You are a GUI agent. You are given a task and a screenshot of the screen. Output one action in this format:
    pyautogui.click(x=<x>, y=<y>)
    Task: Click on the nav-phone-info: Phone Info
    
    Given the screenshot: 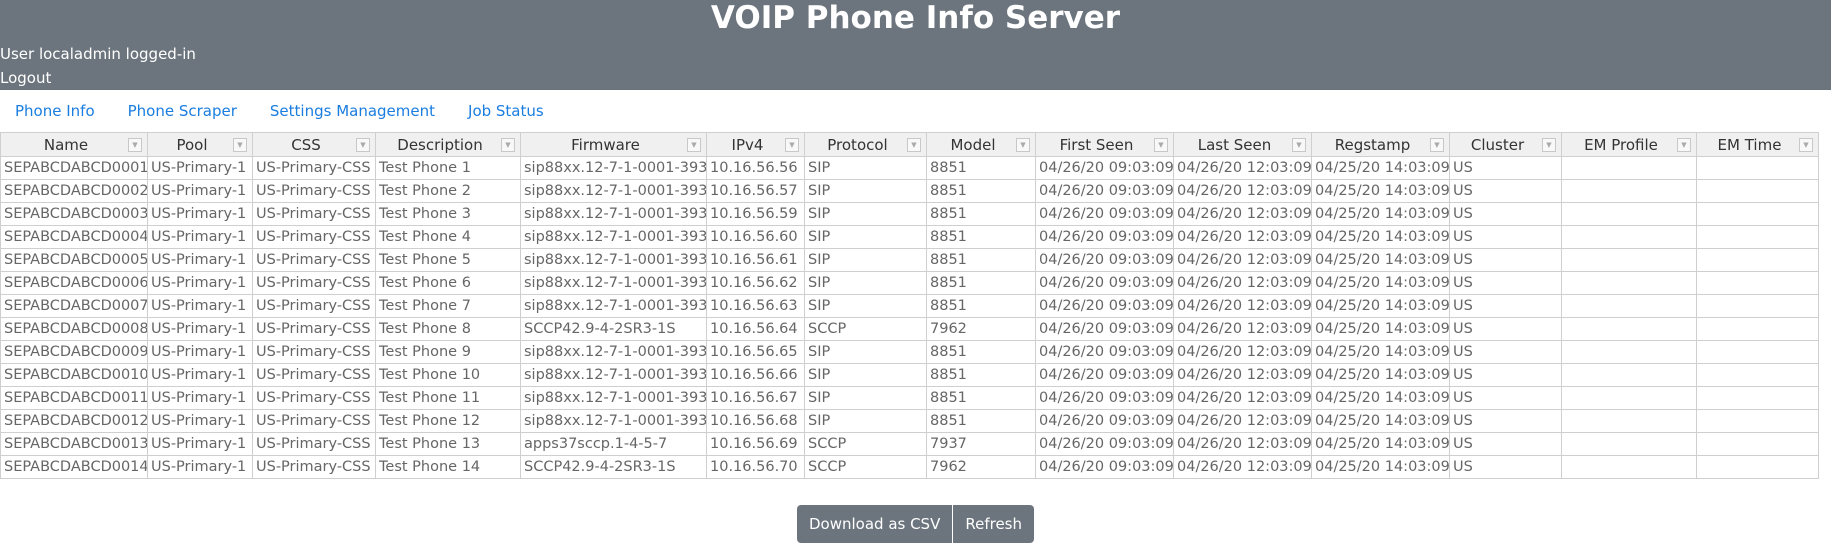 What is the action you would take?
    pyautogui.click(x=55, y=111)
    